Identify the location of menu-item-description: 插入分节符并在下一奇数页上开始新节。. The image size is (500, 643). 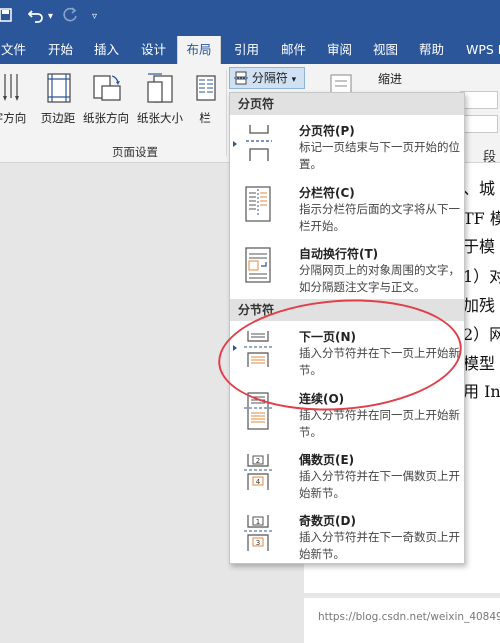
(379, 545).